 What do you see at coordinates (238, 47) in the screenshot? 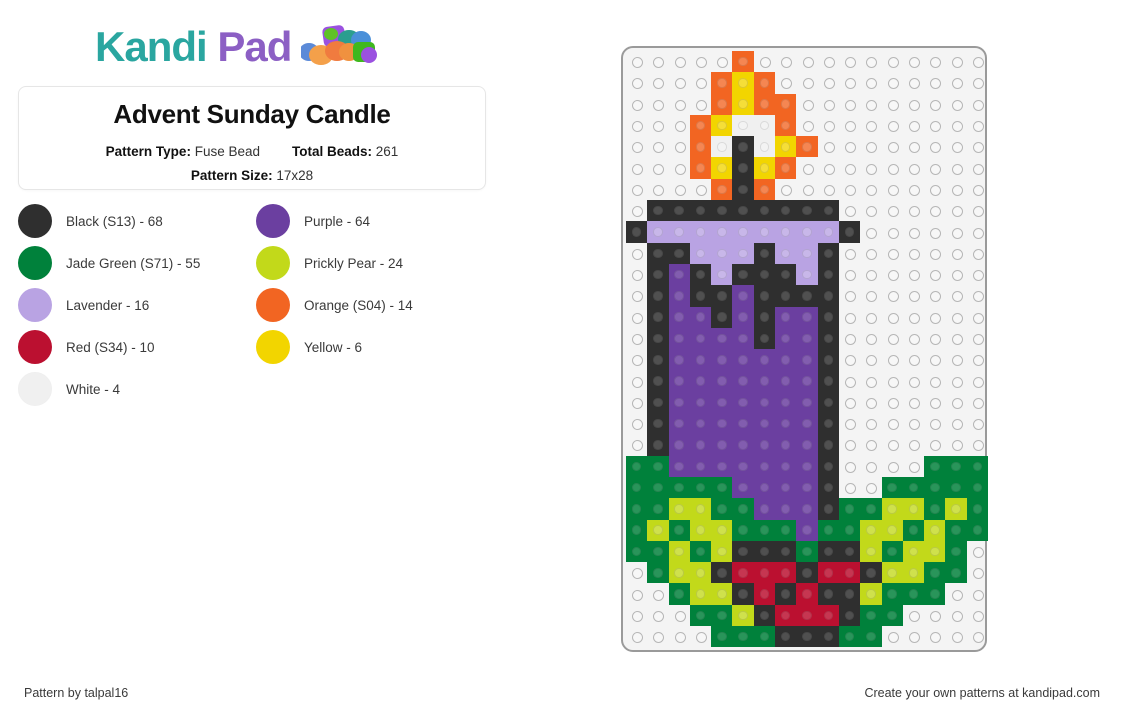
I see `kandipad-logo: Kandi Pad` at bounding box center [238, 47].